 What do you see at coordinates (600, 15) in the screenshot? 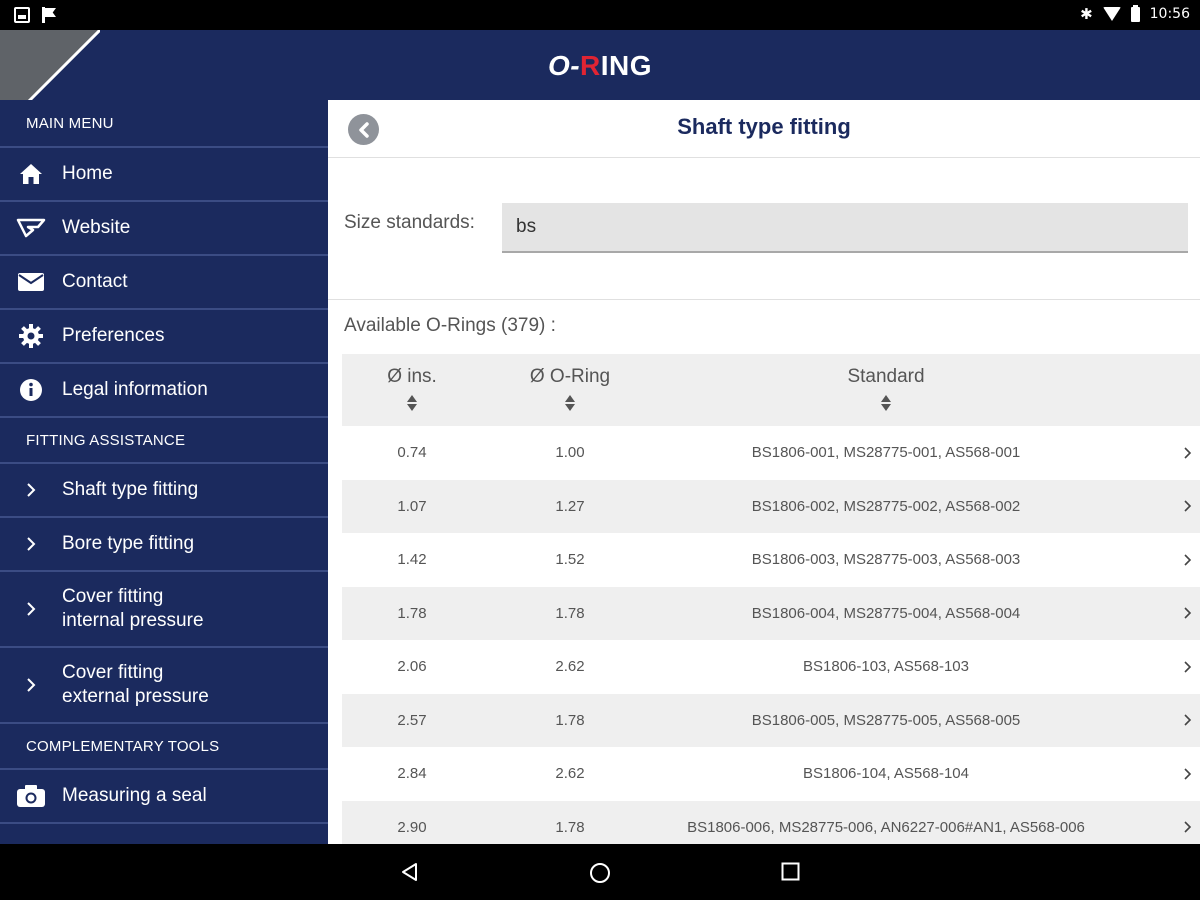
I see `status-bar: ✱ 10:56` at bounding box center [600, 15].